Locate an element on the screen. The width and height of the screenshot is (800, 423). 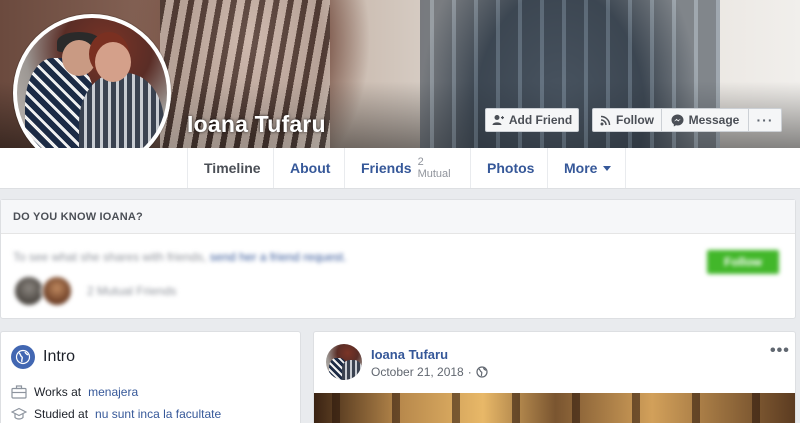
more-options-button: ··· is located at coordinates (765, 120).